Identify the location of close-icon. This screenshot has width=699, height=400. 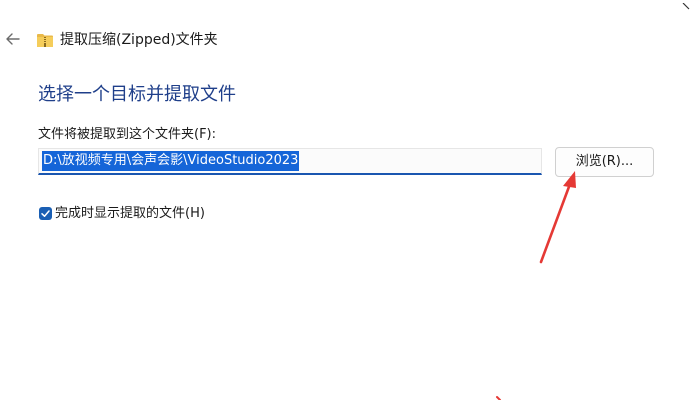
(686, 6).